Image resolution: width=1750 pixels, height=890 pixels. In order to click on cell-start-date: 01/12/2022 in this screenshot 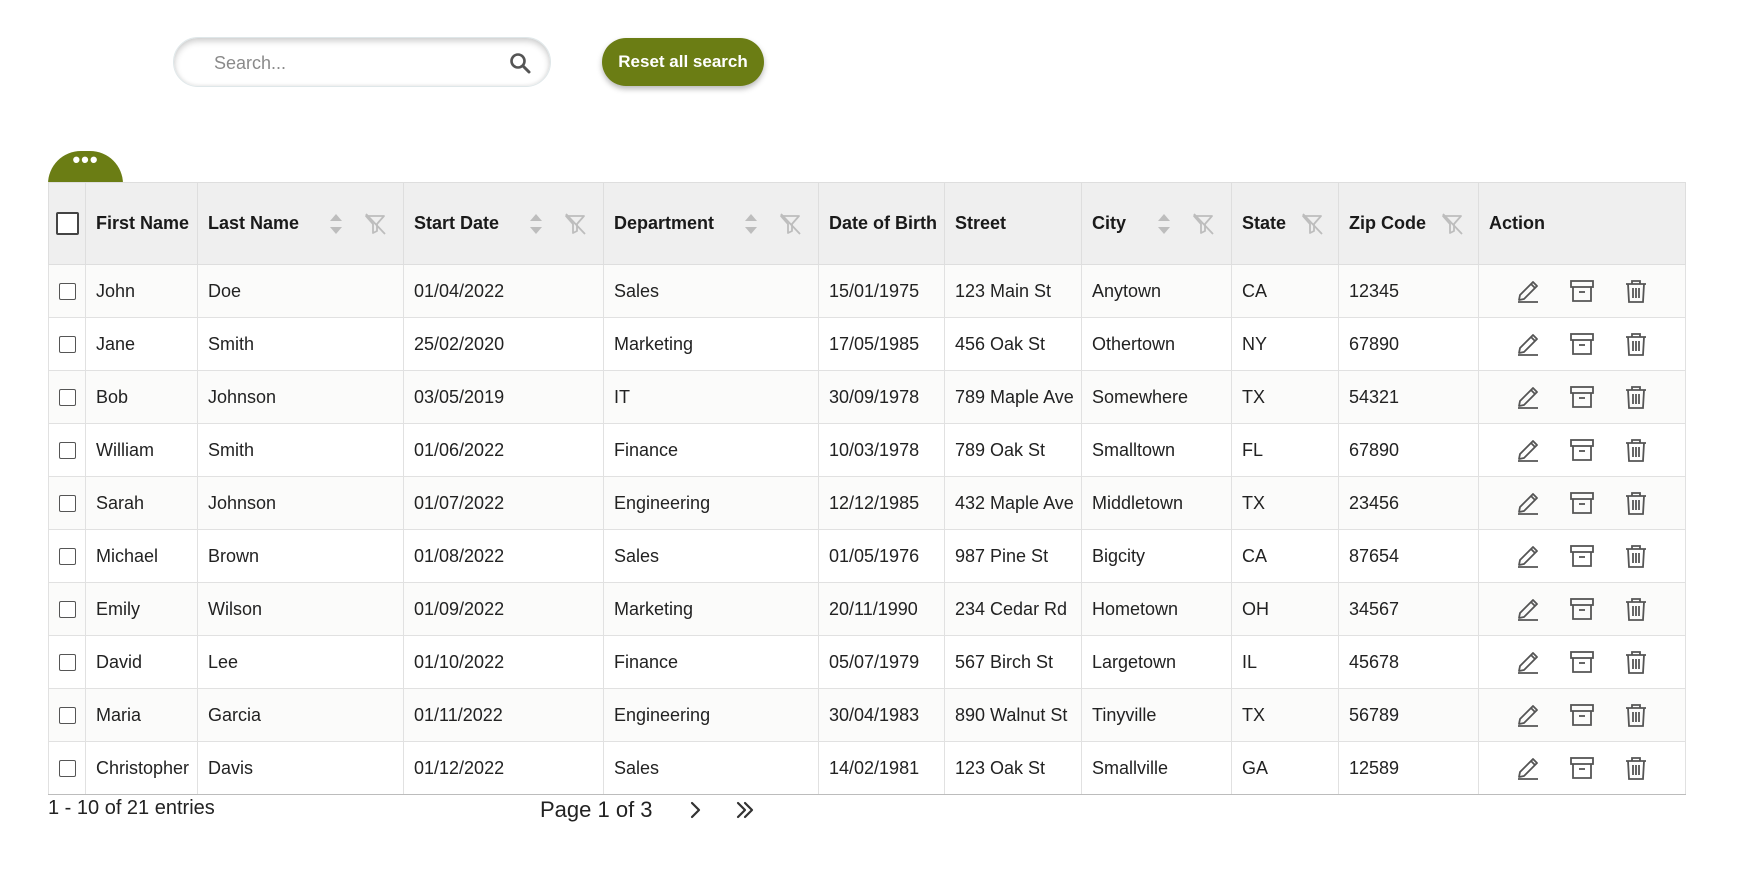, I will do `click(503, 768)`.